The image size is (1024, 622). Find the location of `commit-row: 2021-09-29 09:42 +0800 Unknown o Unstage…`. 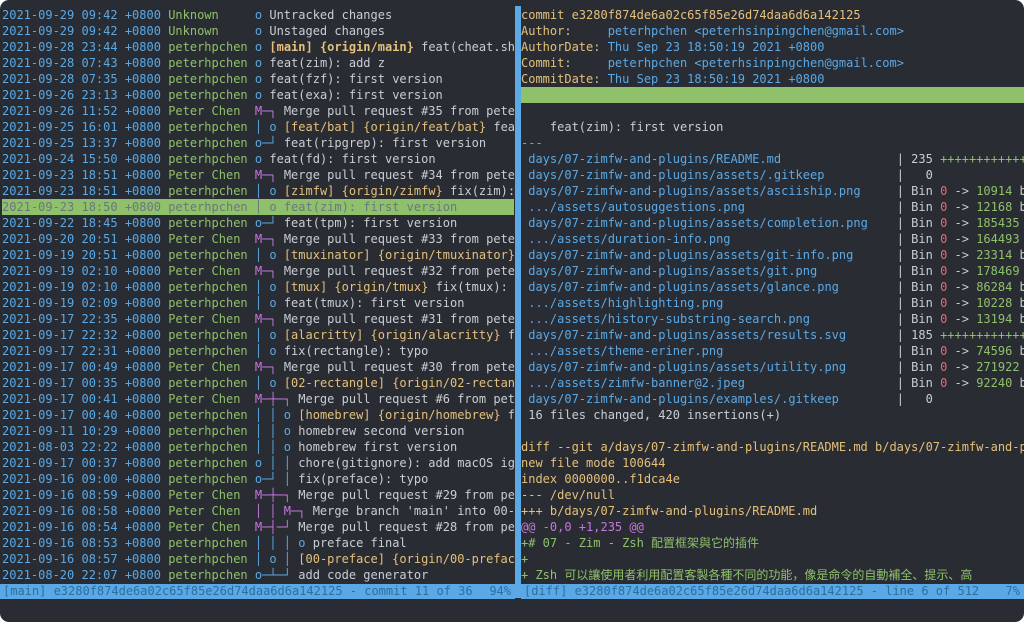

commit-row: 2021-09-29 09:42 +0800 Unknown o Unstage… is located at coordinates (258, 31).